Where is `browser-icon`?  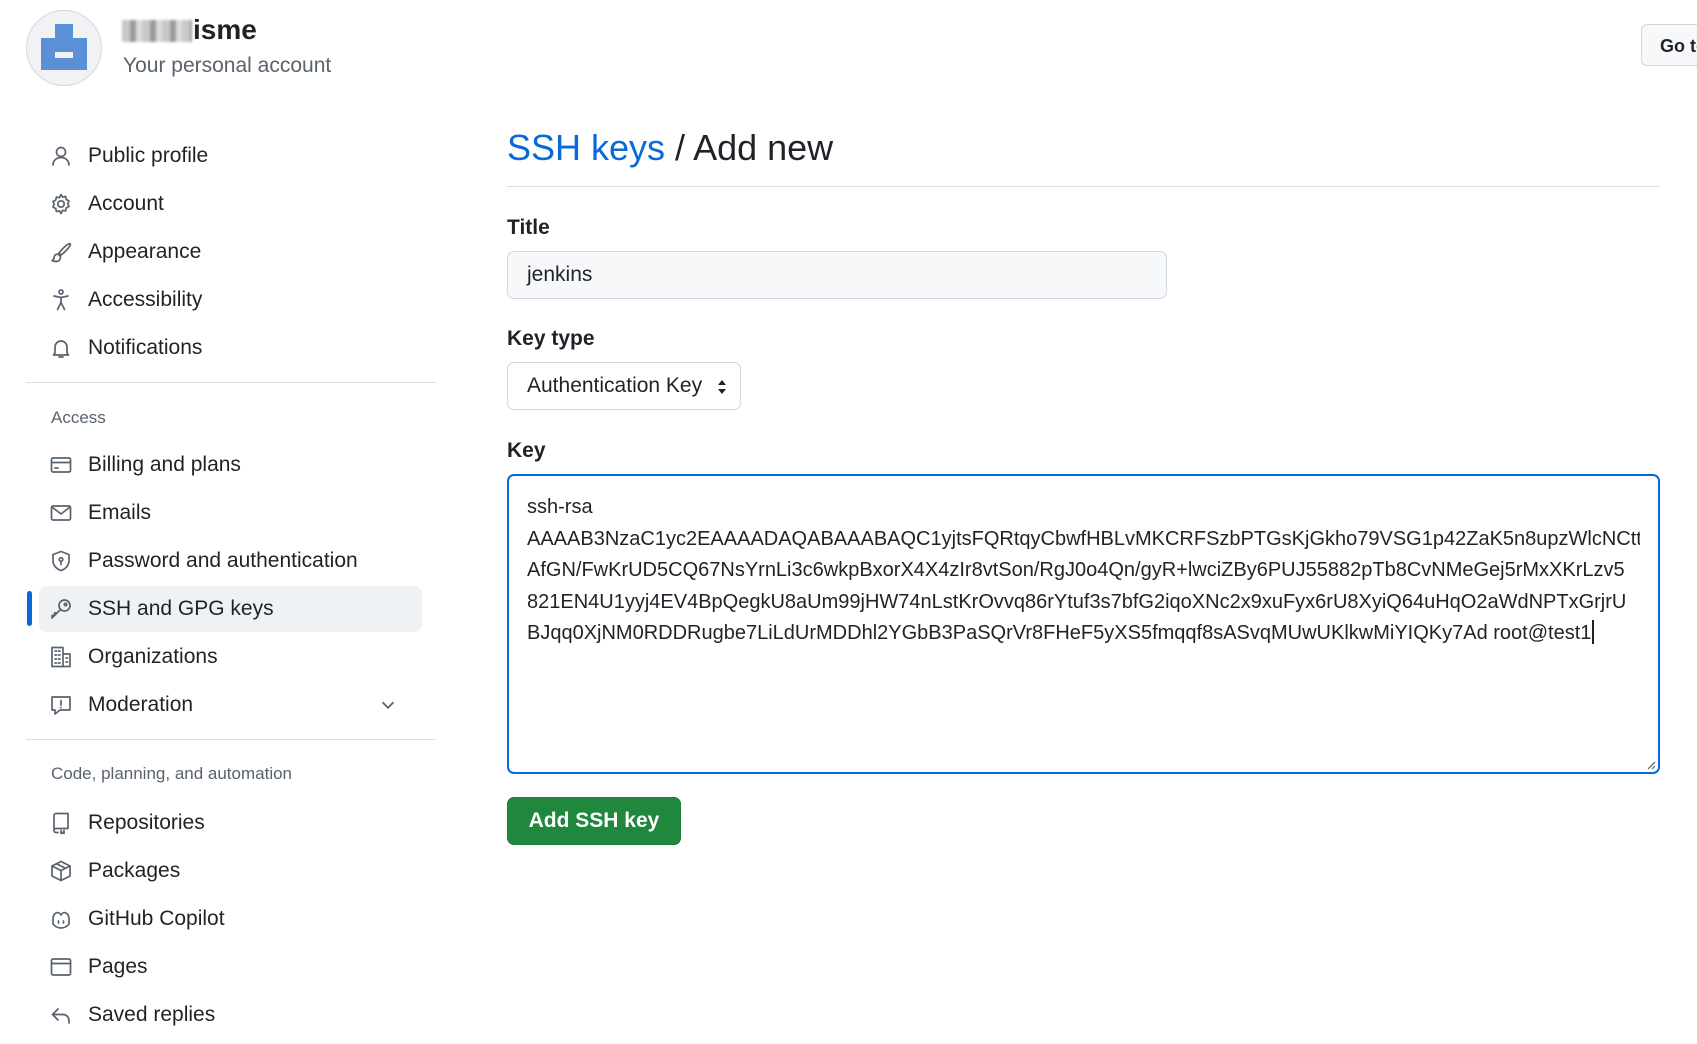 browser-icon is located at coordinates (61, 967).